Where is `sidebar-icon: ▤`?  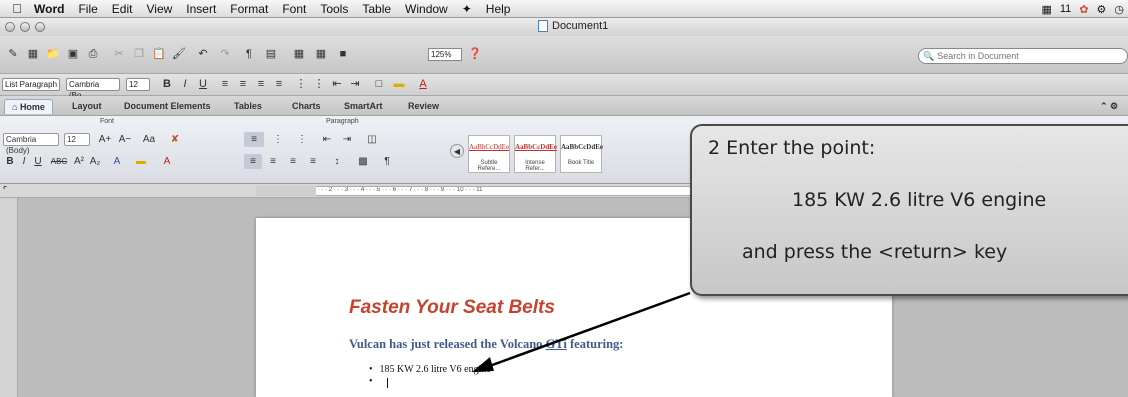
sidebar-icon: ▤ is located at coordinates (271, 54).